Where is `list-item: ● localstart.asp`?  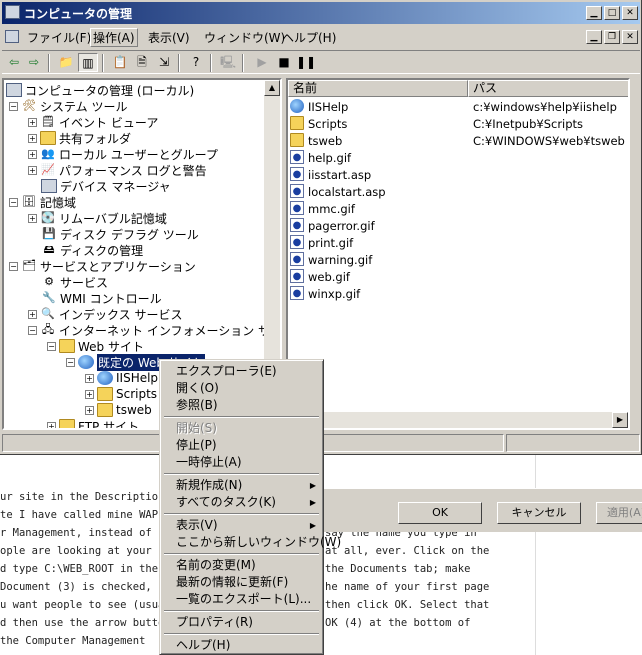
list-item: ● localstart.asp is located at coordinates (458, 191).